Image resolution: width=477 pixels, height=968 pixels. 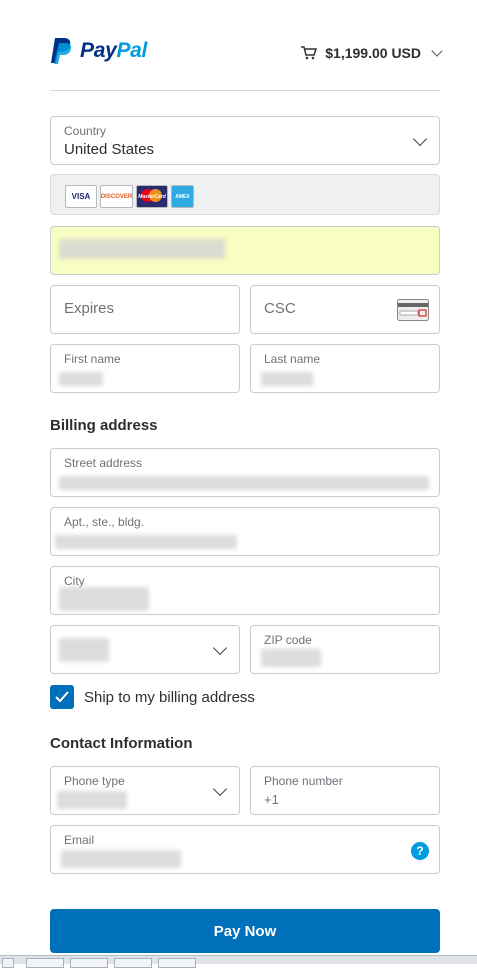 What do you see at coordinates (81, 379) in the screenshot?
I see `redacted-first-name` at bounding box center [81, 379].